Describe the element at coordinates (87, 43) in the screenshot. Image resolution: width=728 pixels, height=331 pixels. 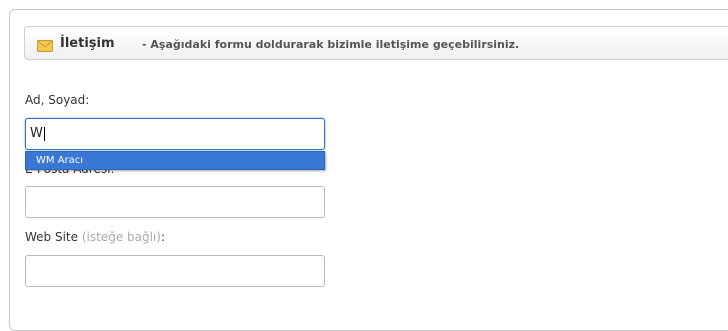
I see `page-title: İletişim` at that location.